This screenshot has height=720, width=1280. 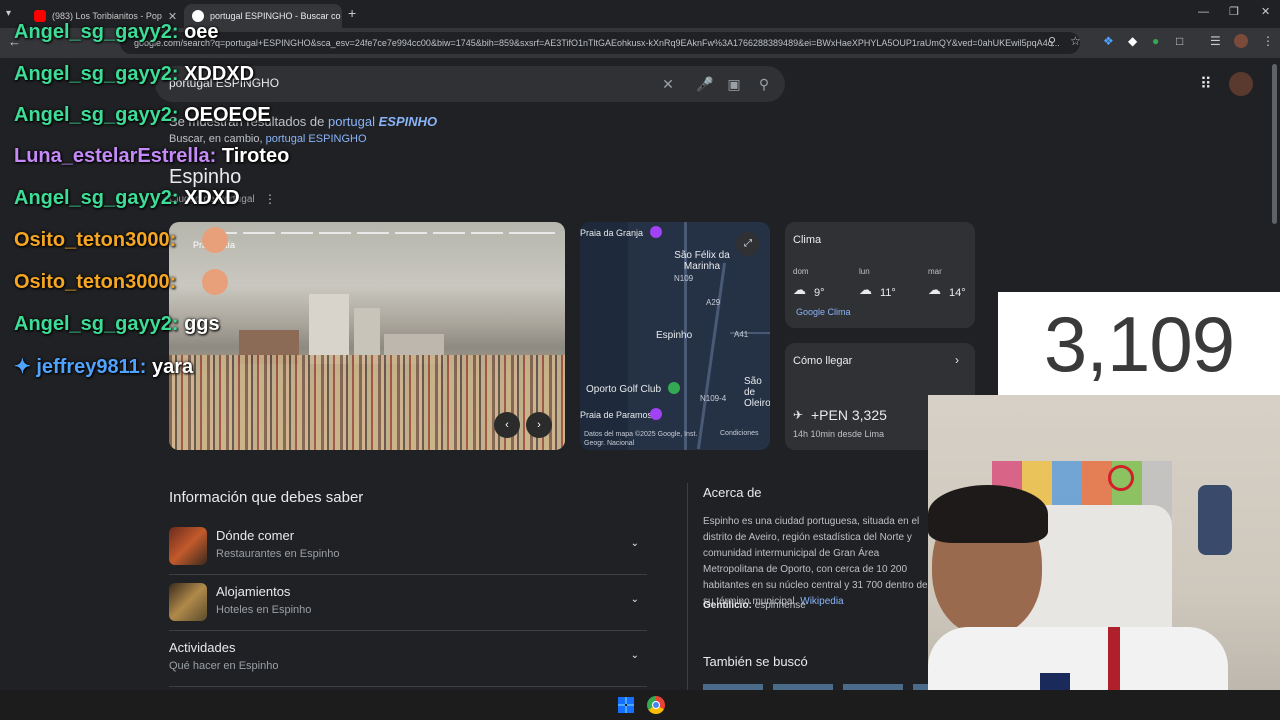 I want to click on tab-search-icon: ▾, so click(x=13, y=15).